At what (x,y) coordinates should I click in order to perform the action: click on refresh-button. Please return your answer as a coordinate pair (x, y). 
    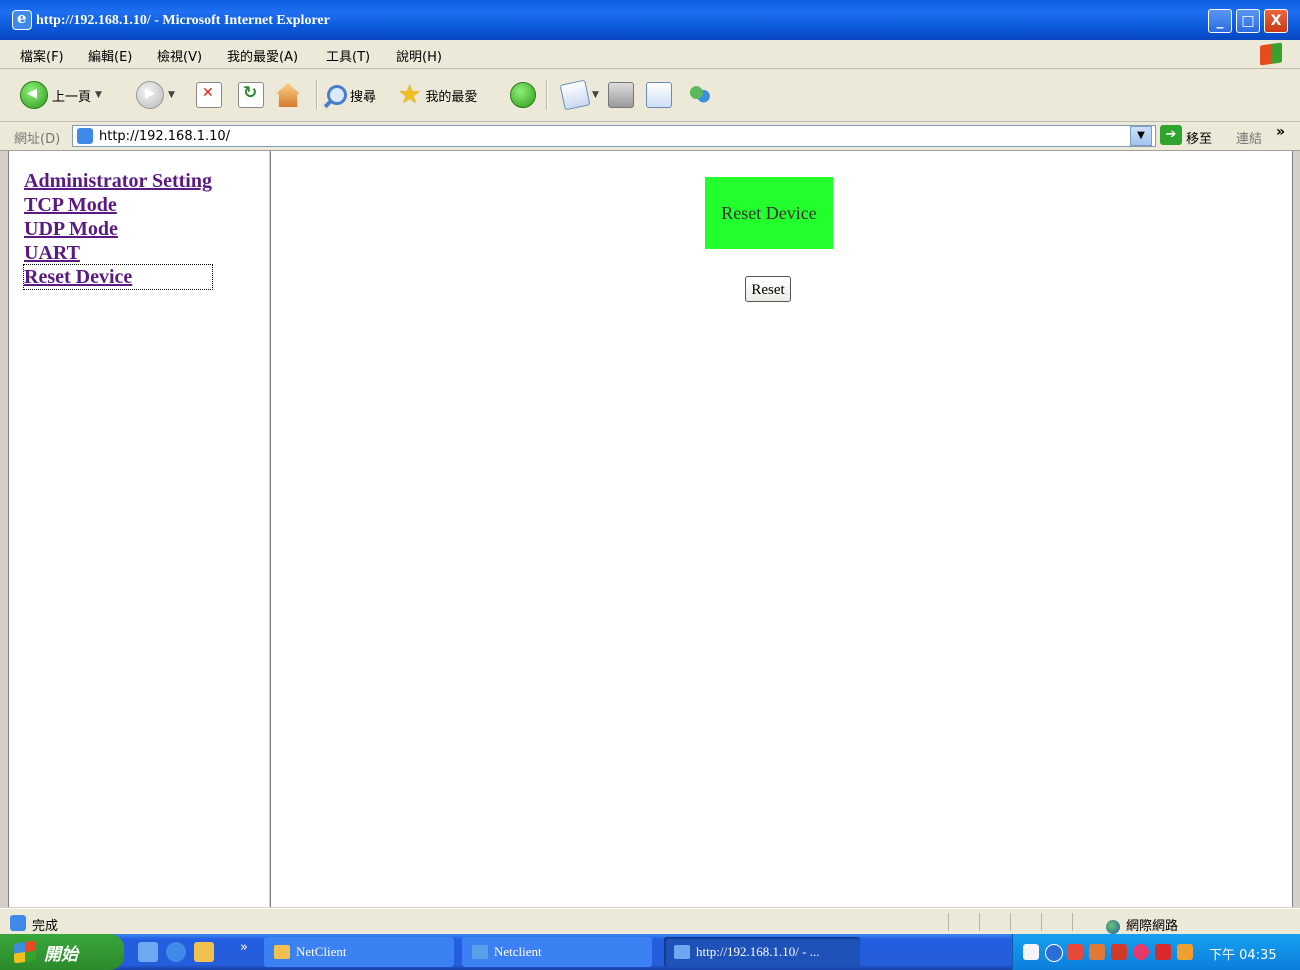
    Looking at the image, I should click on (251, 95).